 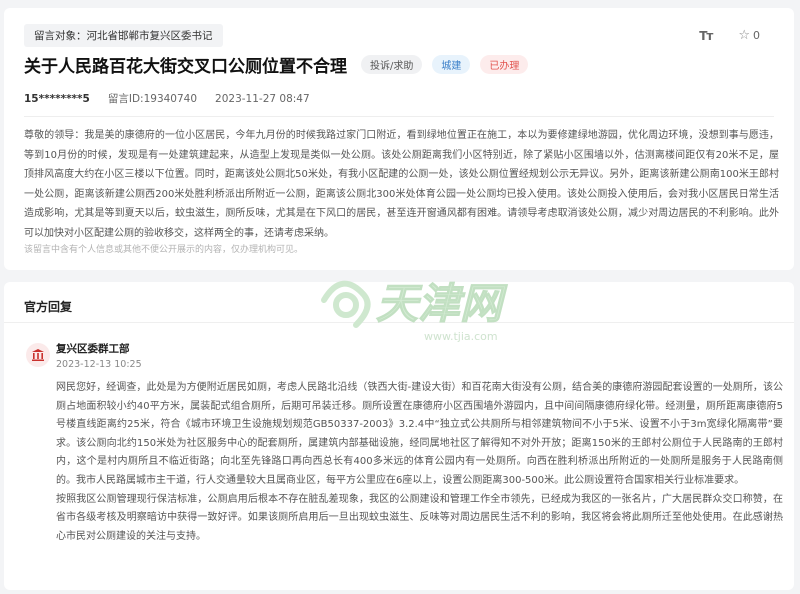 I want to click on toolbar: Tт ☆ 0, so click(x=729, y=35).